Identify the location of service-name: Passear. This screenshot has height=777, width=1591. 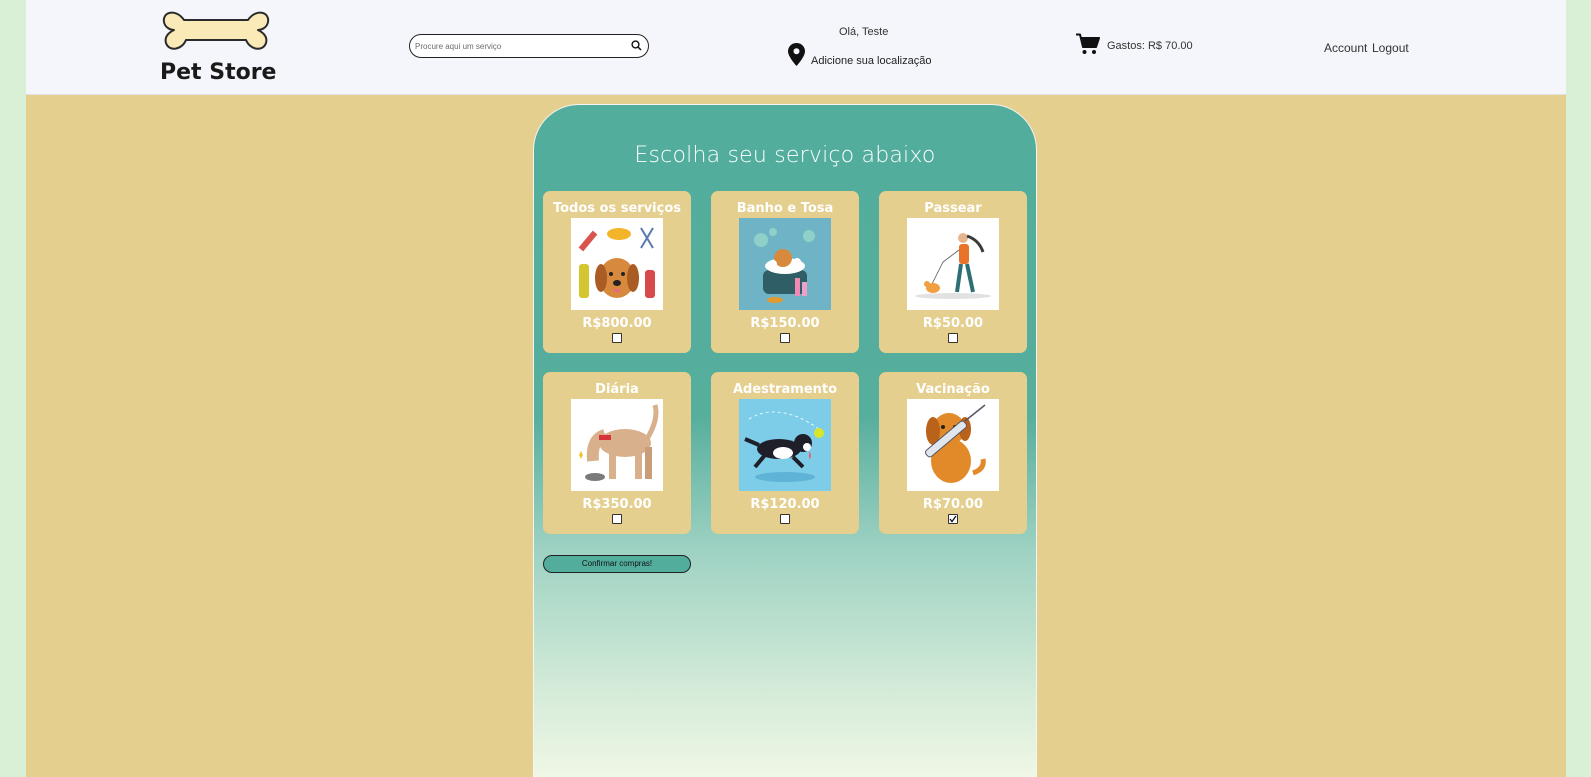
(953, 208).